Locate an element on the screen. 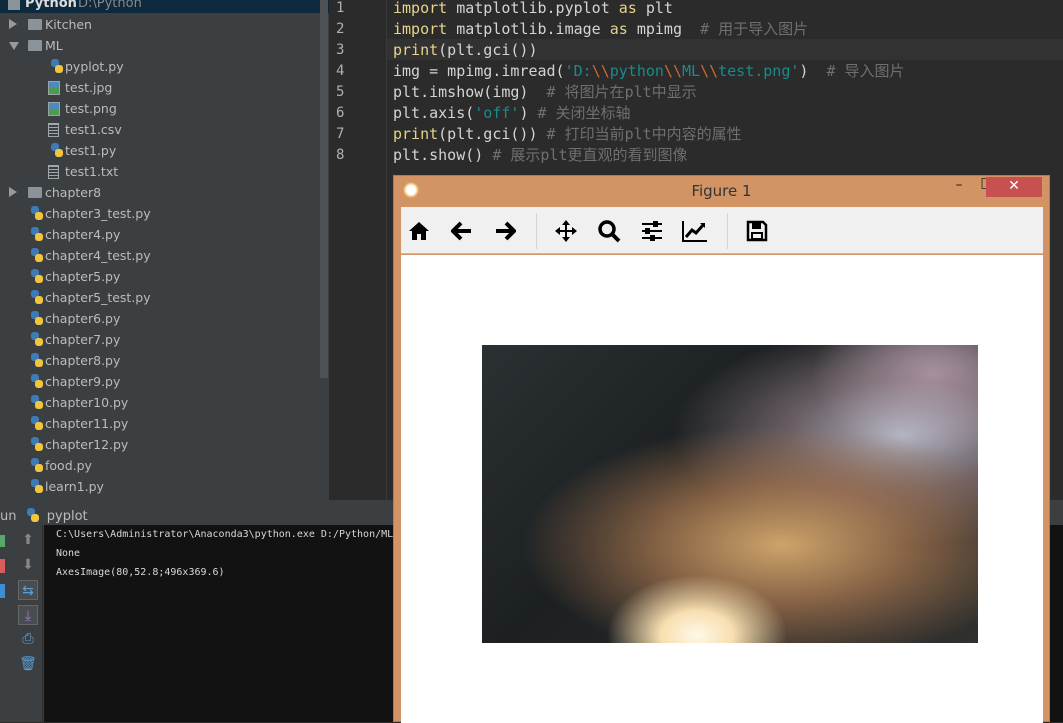  trash-icon: 🗑 is located at coordinates (28, 664).